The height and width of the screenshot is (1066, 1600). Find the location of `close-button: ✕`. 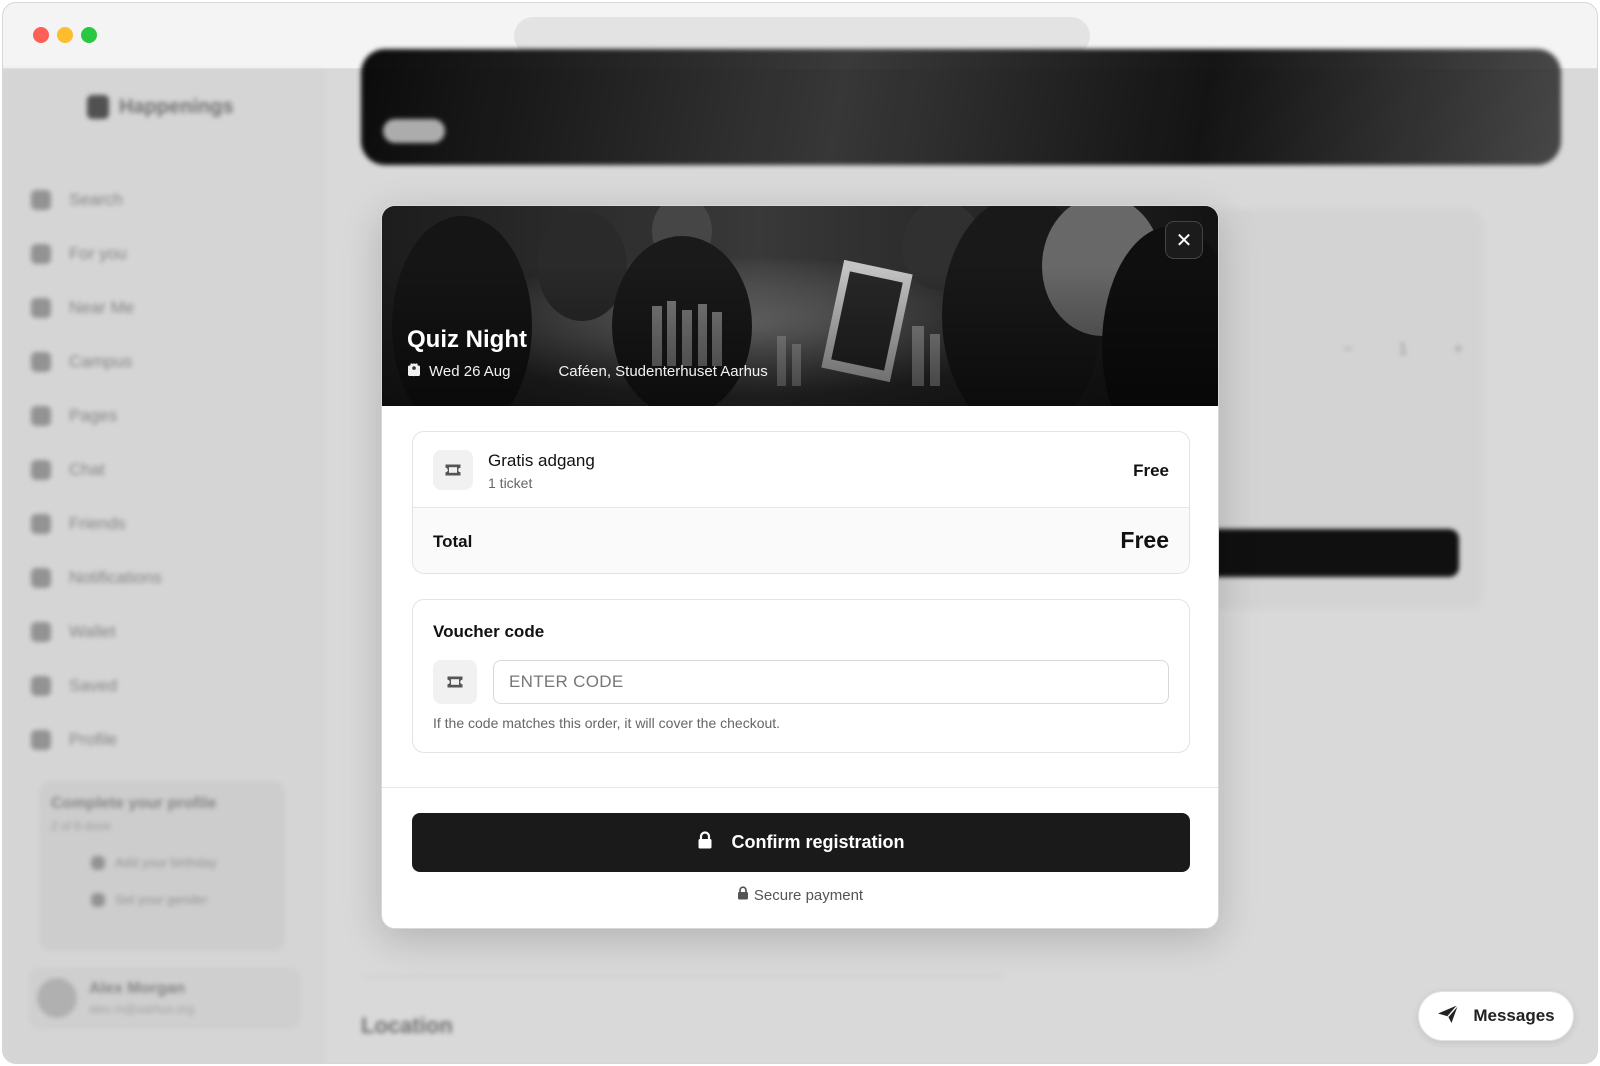

close-button: ✕ is located at coordinates (1184, 240).